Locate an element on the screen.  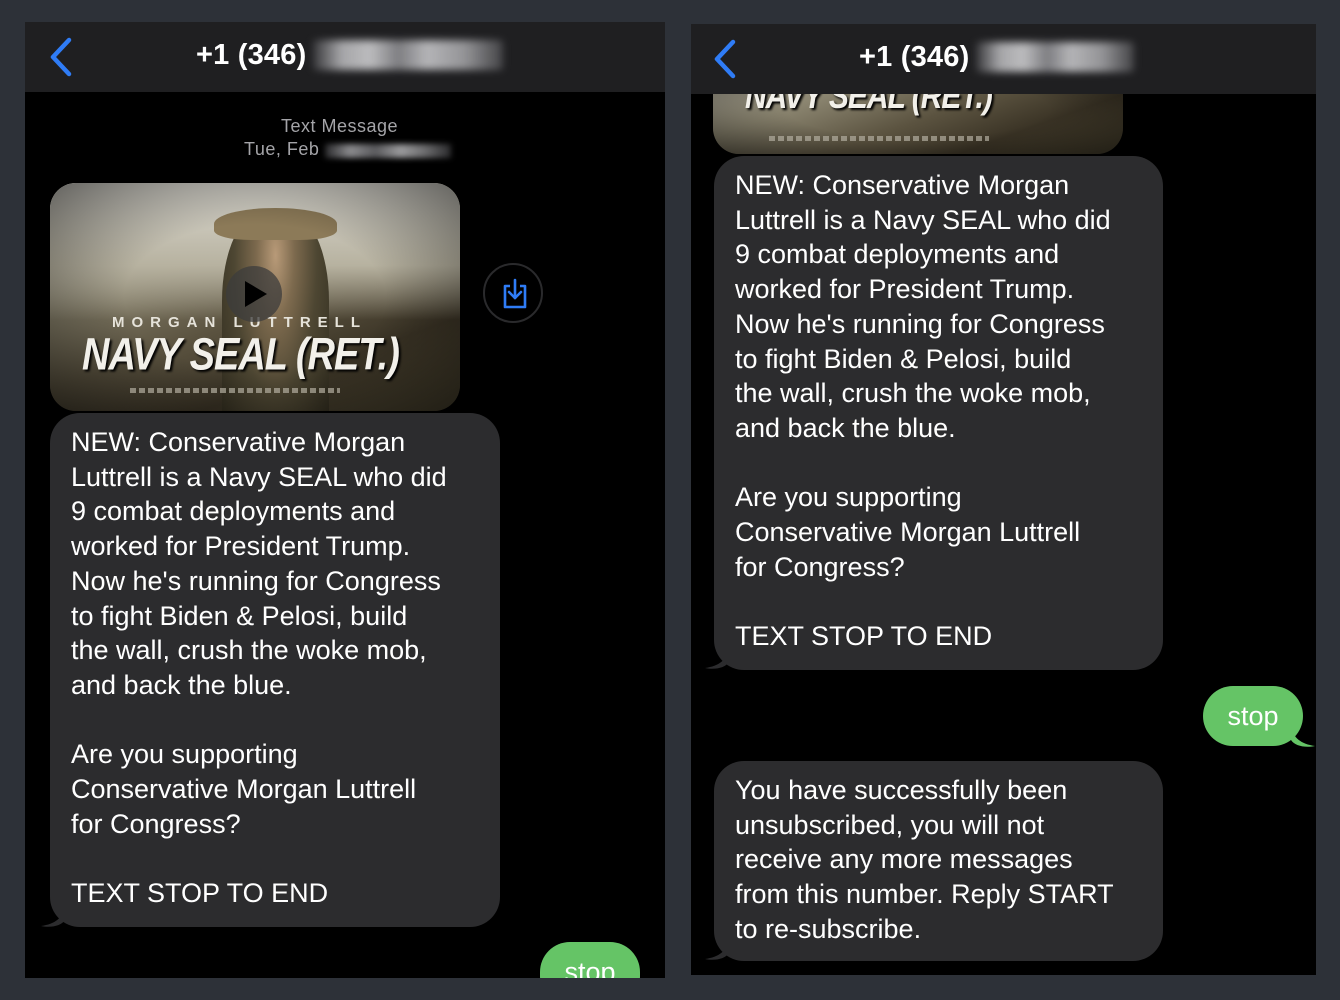
redacted-date is located at coordinates (388, 151).